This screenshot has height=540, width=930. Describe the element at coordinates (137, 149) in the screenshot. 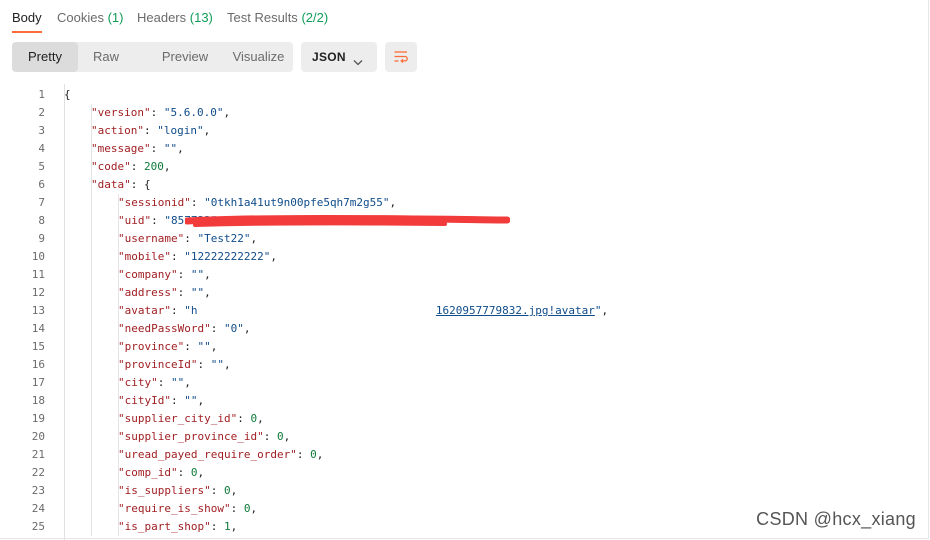

I see `code-text: "message": "",` at that location.